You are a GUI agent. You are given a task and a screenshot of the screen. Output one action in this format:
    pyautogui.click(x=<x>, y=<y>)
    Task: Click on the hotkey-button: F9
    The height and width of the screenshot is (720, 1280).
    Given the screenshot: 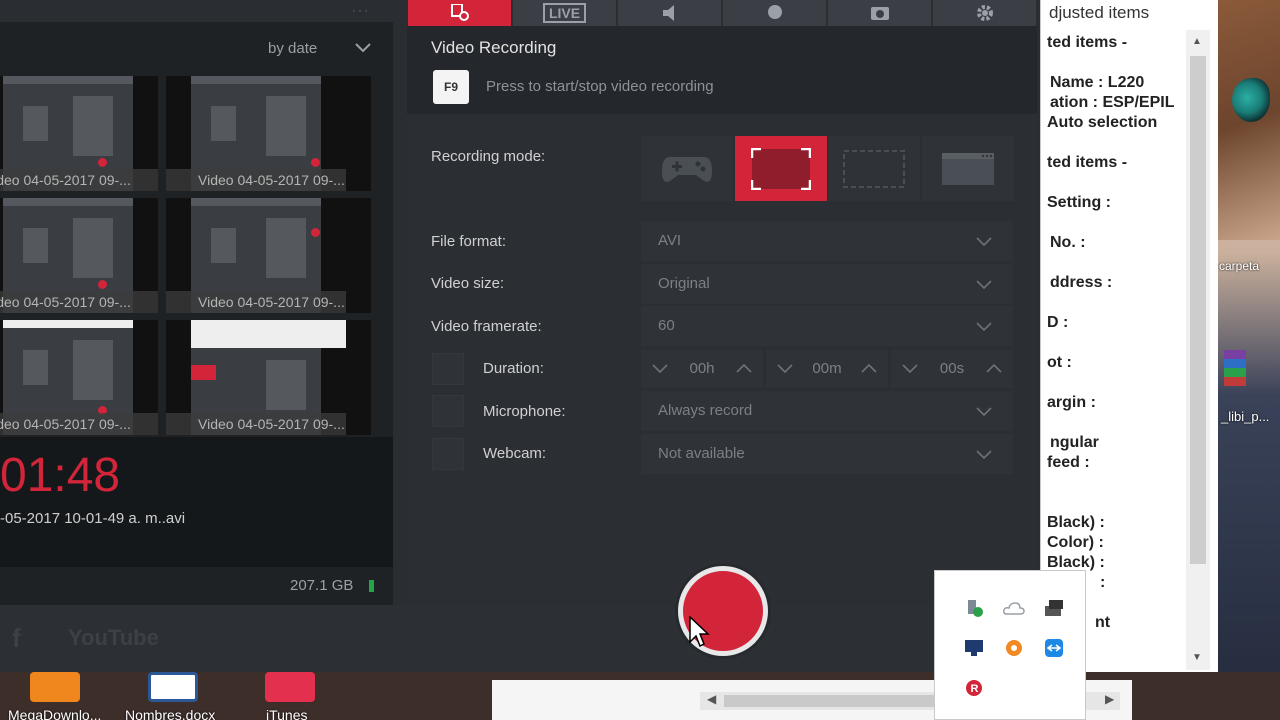 What is the action you would take?
    pyautogui.click(x=451, y=87)
    